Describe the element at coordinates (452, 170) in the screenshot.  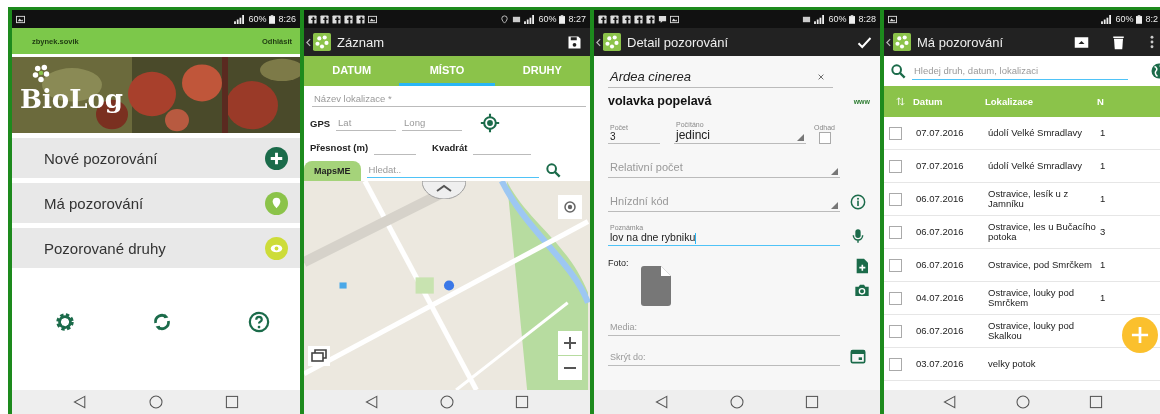
I see `search-field: Hledat..` at that location.